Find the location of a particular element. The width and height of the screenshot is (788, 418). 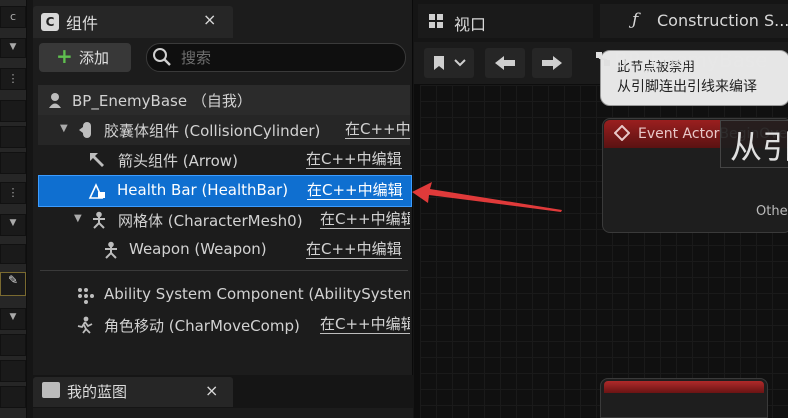

left-strip-color-picker: ✎ is located at coordinates (13, 284).